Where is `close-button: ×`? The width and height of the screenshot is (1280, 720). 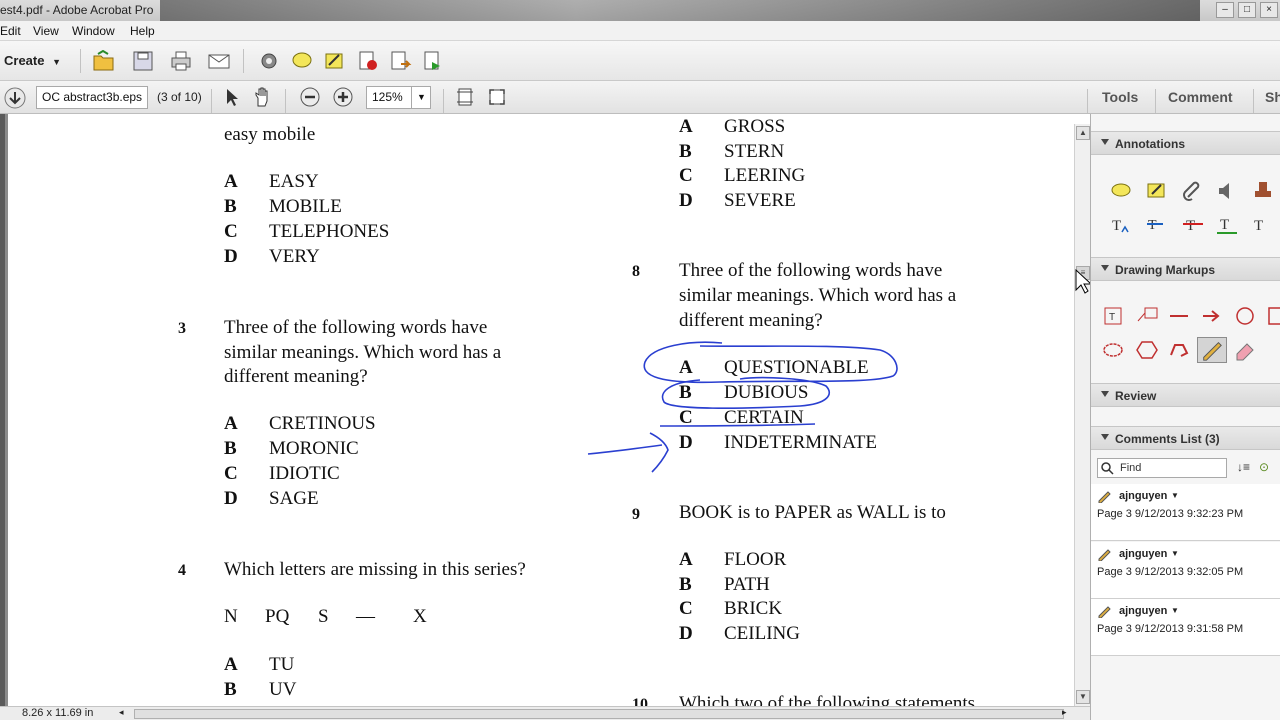
close-button: × is located at coordinates (1269, 10).